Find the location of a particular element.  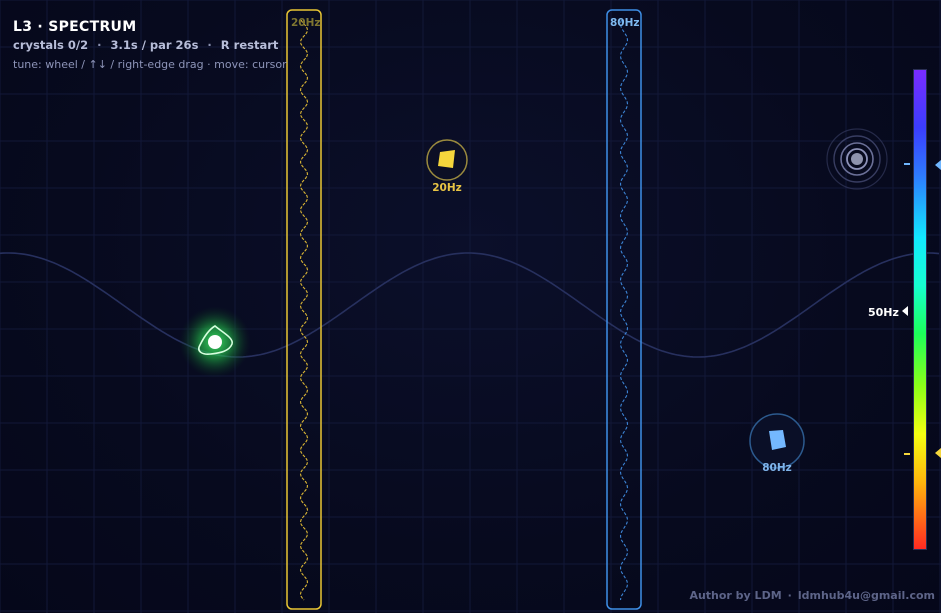

author-email: ldmhub4u@gmail.com is located at coordinates (866, 595).